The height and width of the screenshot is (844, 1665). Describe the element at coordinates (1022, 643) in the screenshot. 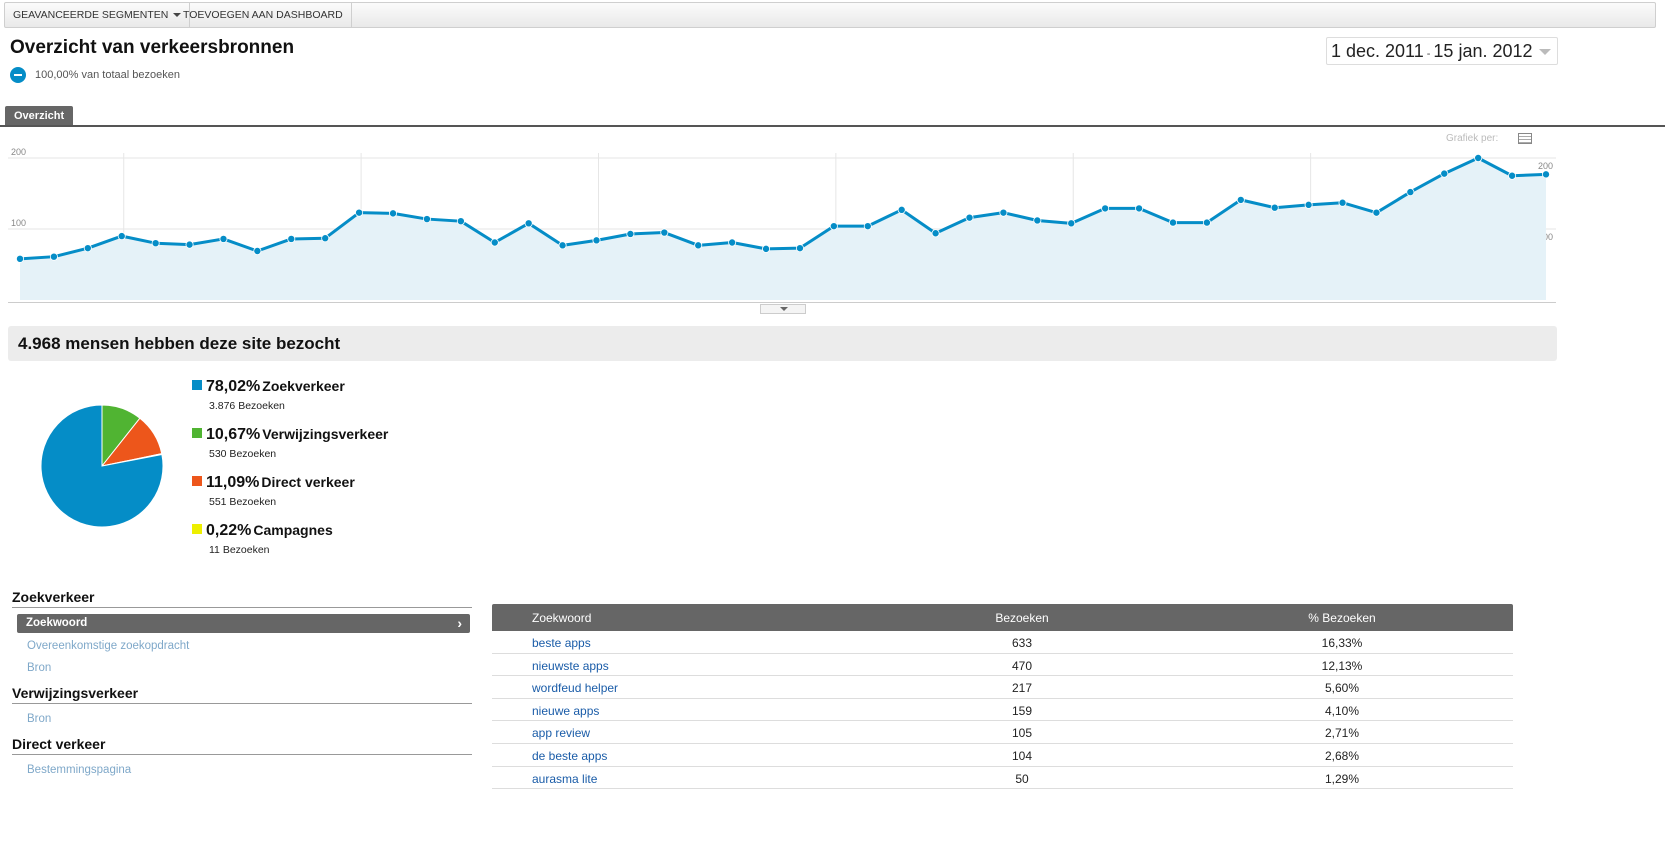

I see `visits-cell: 633` at that location.